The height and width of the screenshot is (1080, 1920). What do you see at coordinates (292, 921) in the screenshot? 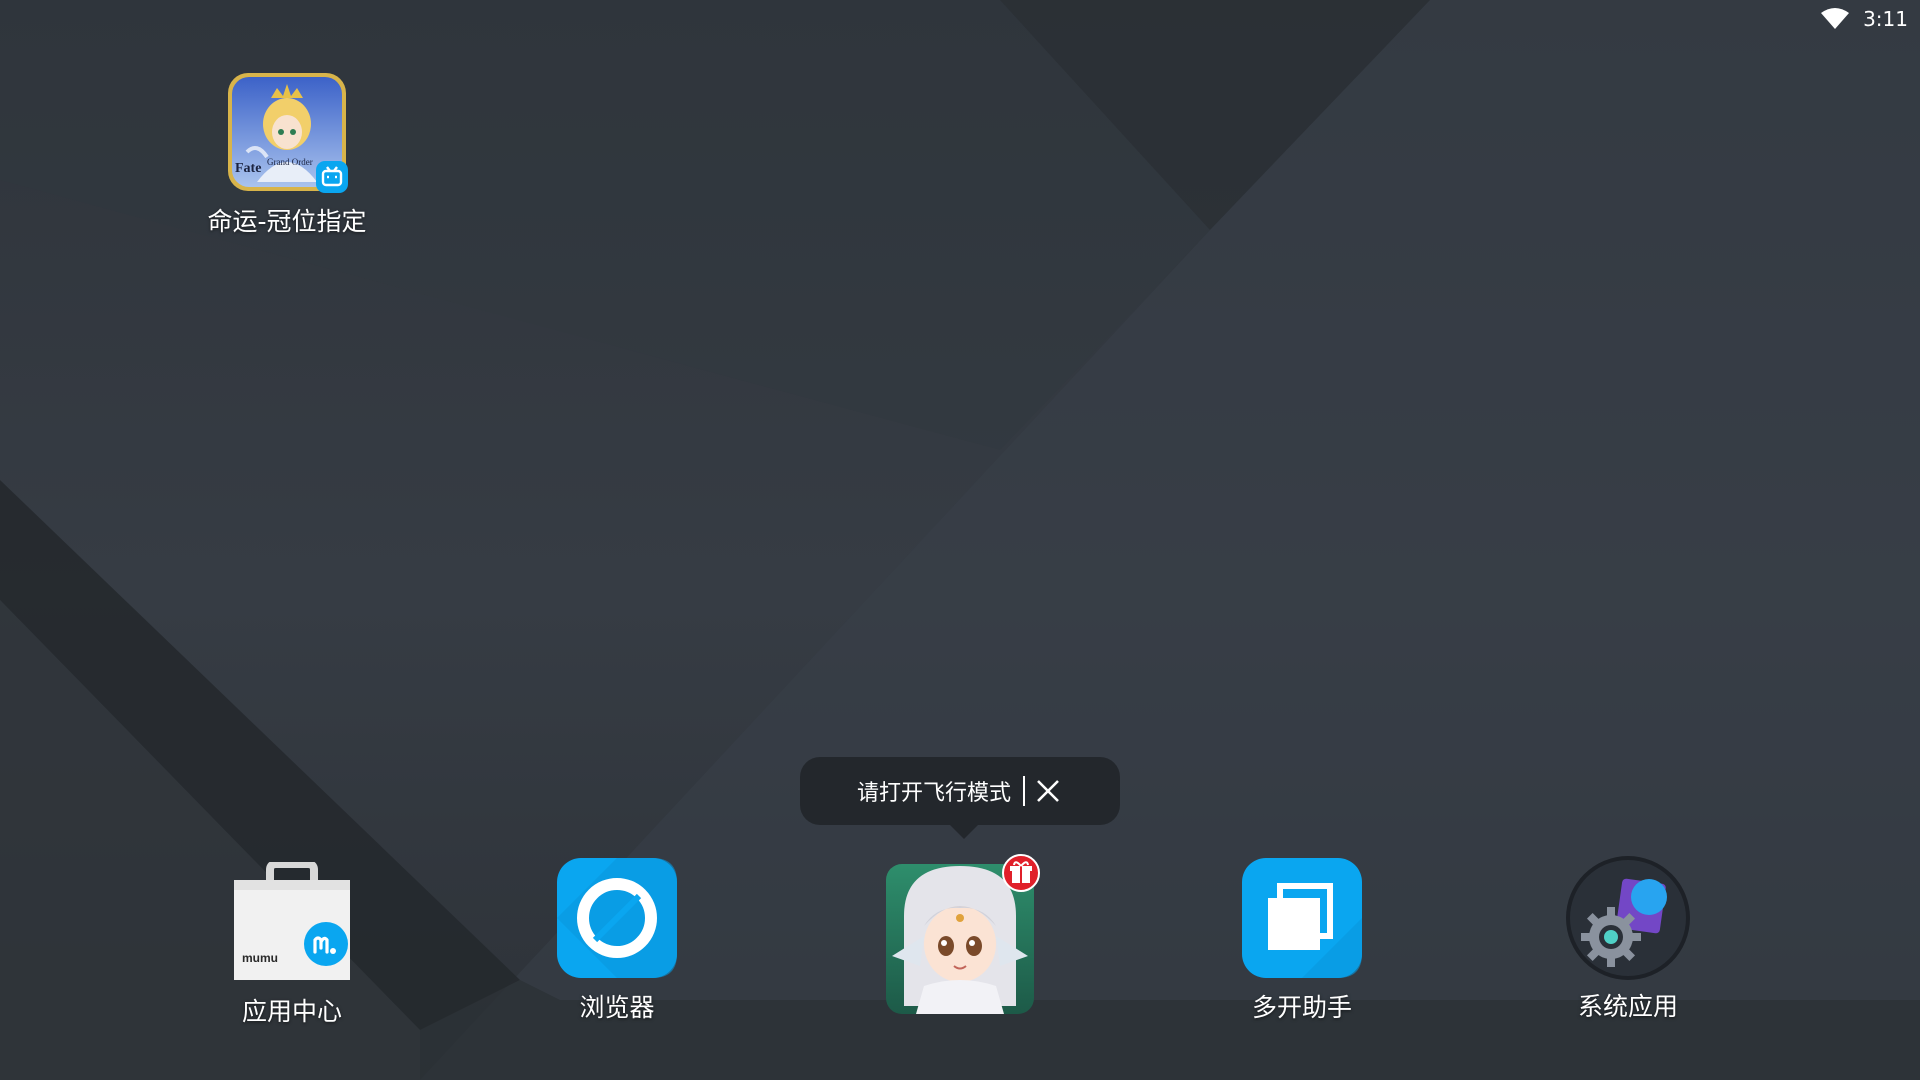
I see `app-center-bag-icon: mumu` at bounding box center [292, 921].